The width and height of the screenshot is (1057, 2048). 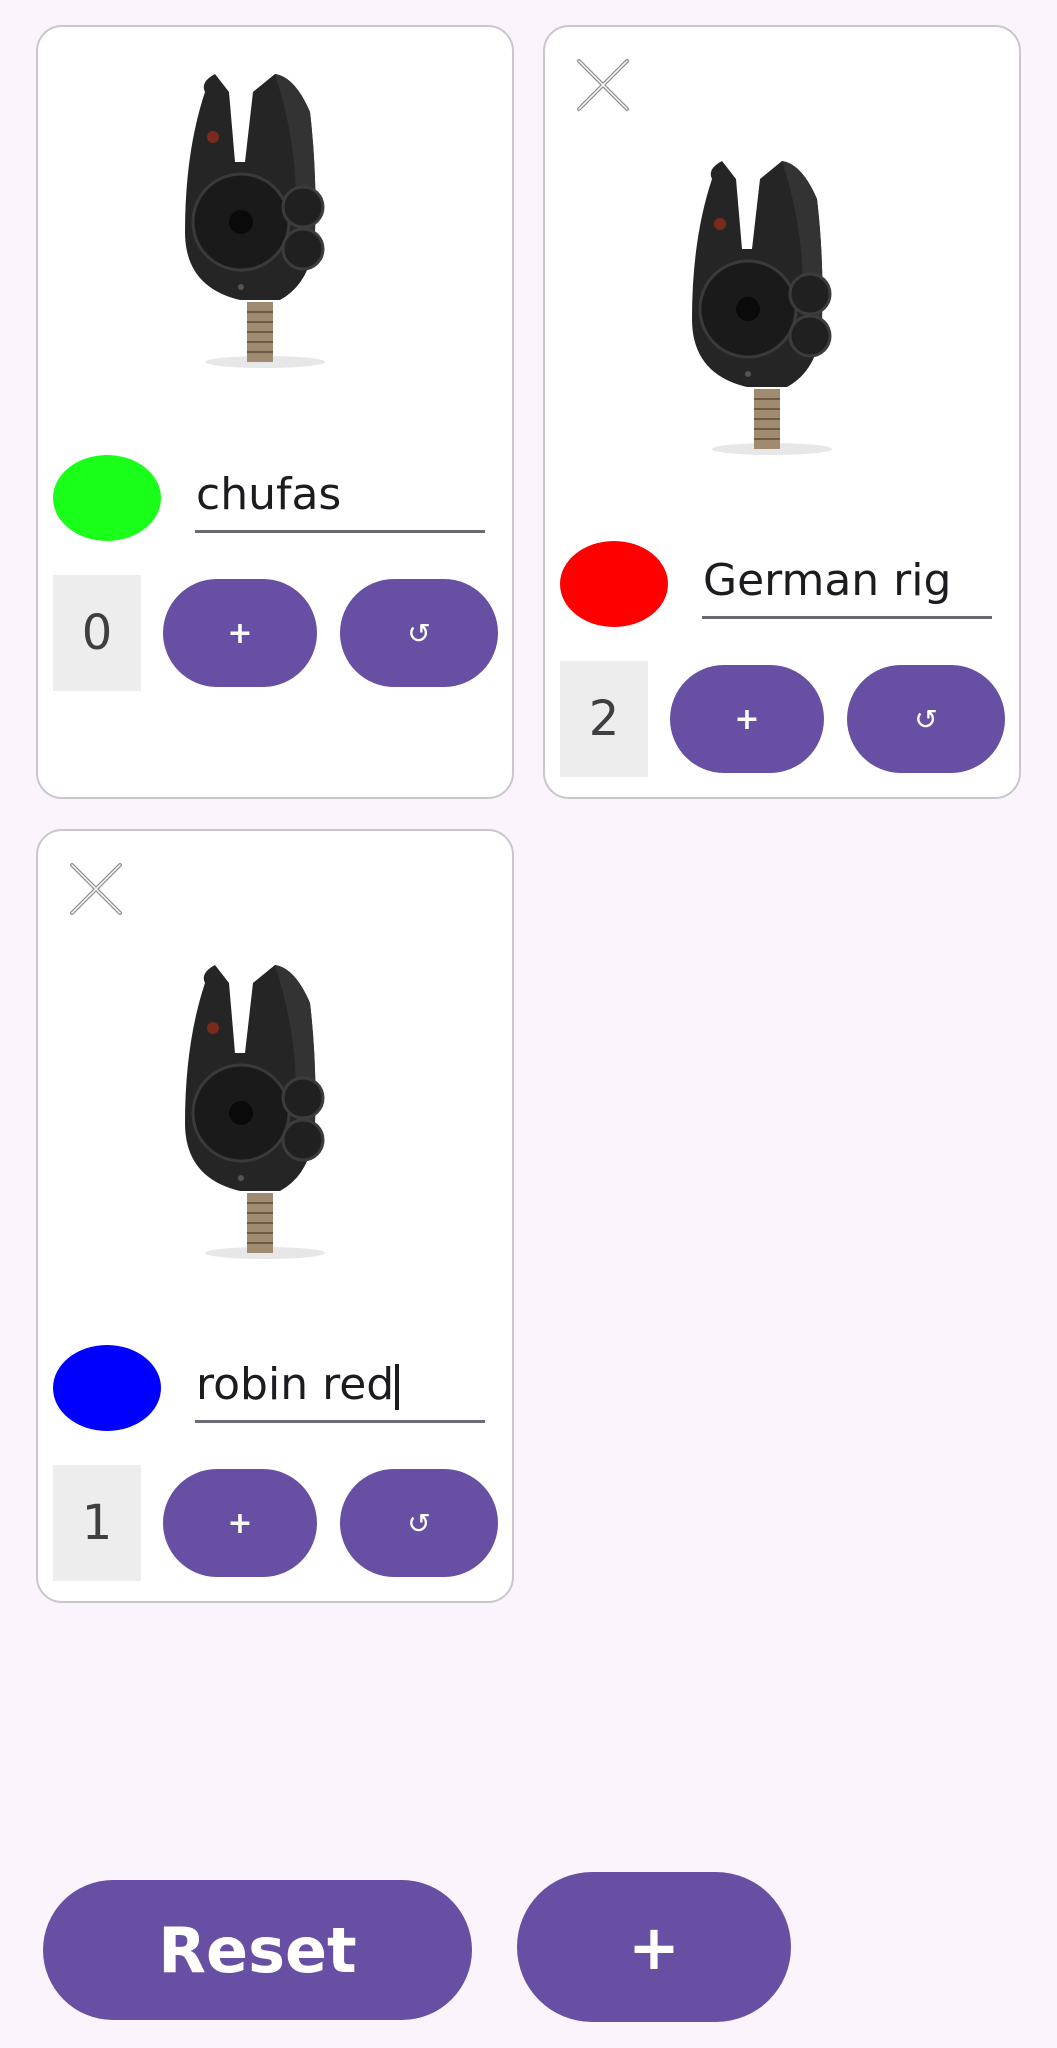 What do you see at coordinates (269, 494) in the screenshot?
I see `name-input-value: chufas` at bounding box center [269, 494].